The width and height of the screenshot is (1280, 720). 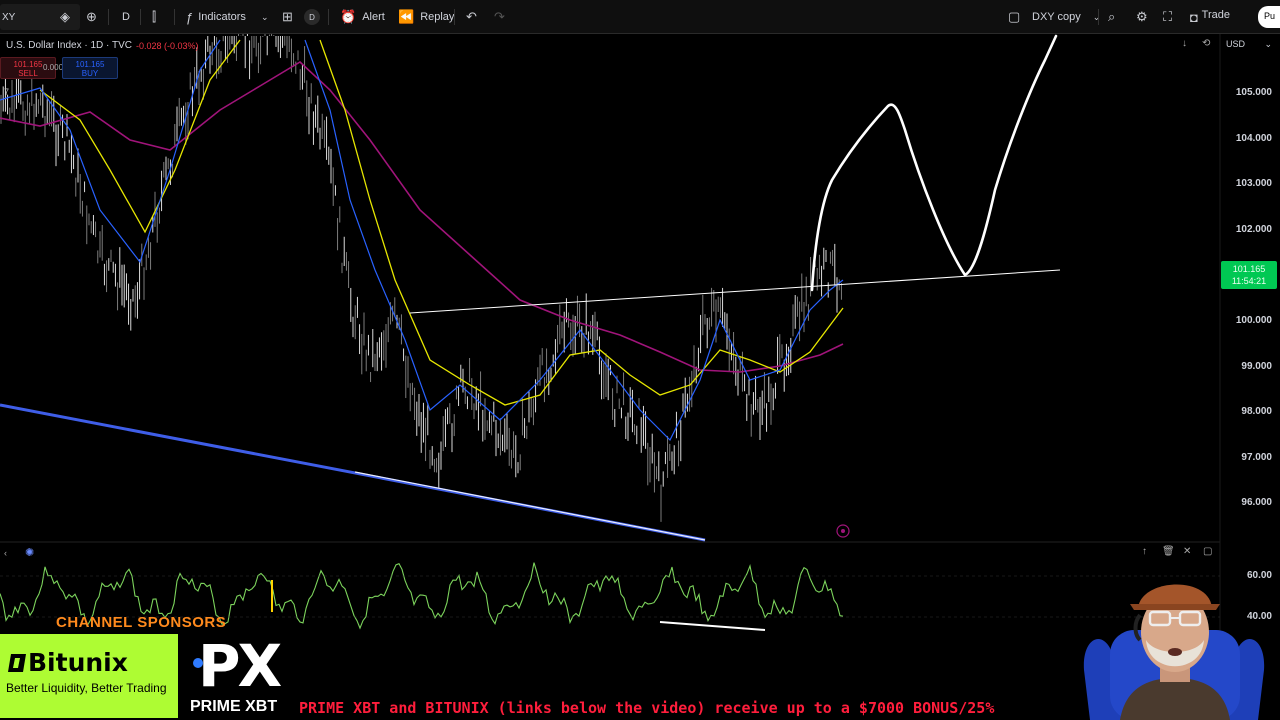 I want to click on indicators-button: ƒ Indicators ⌄, so click(x=227, y=17).